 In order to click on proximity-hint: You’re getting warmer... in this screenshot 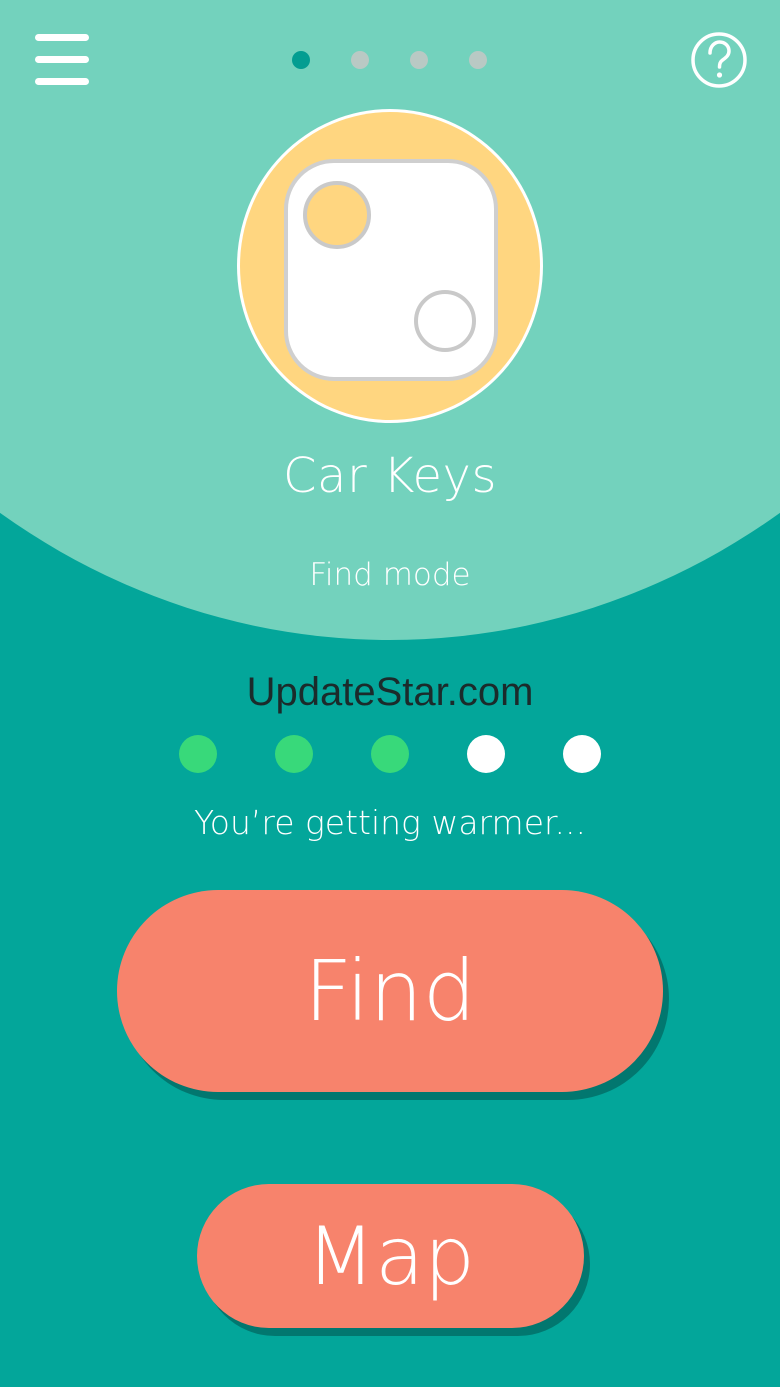, I will do `click(390, 822)`.